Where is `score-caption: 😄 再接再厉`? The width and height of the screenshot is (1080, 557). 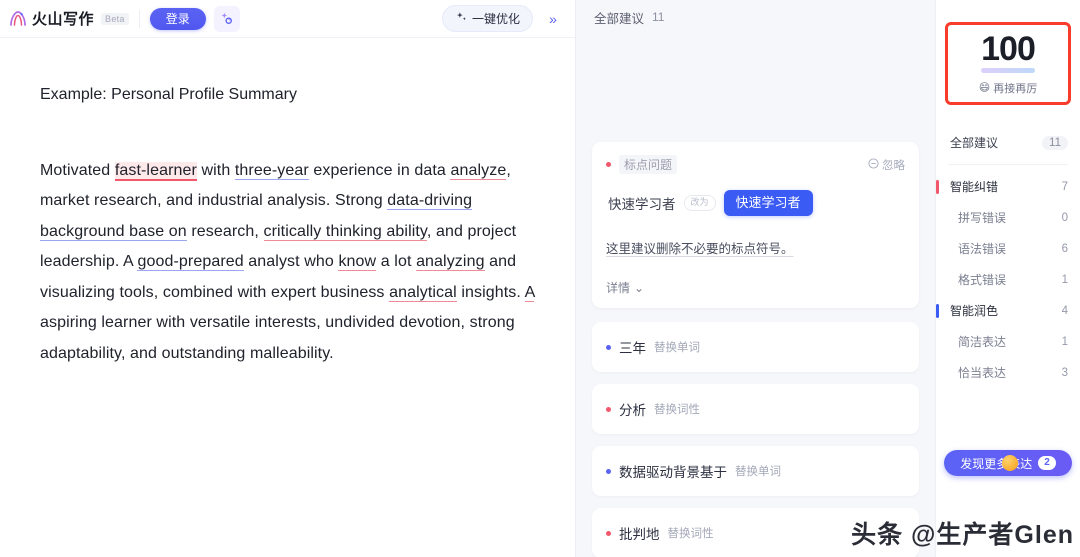 score-caption: 😄 再接再厉 is located at coordinates (1008, 88).